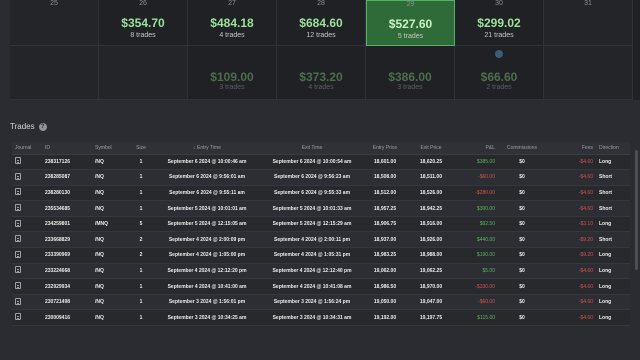 This screenshot has height=360, width=640. I want to click on col-header-entry-time: ↓ Entry Time, so click(207, 148).